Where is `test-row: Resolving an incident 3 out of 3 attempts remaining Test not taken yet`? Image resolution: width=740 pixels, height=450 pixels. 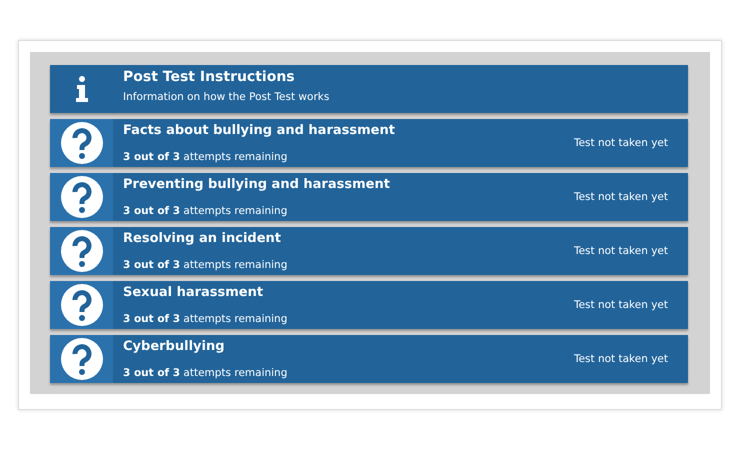
test-row: Resolving an incident 3 out of 3 attempts remaining Test not taken yet is located at coordinates (369, 251).